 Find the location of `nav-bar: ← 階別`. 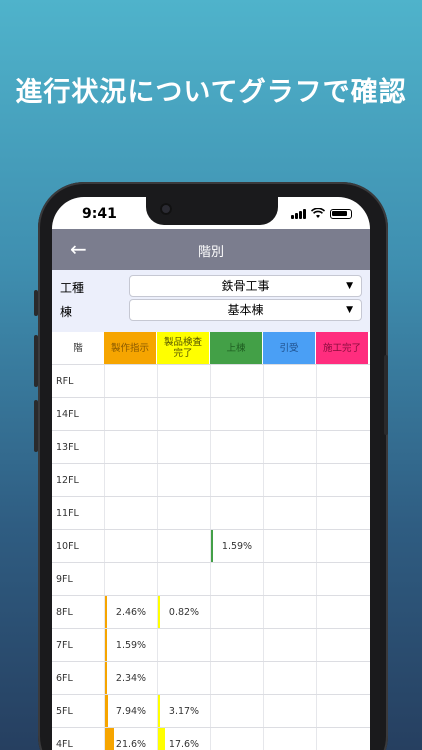

nav-bar: ← 階別 is located at coordinates (211, 249).